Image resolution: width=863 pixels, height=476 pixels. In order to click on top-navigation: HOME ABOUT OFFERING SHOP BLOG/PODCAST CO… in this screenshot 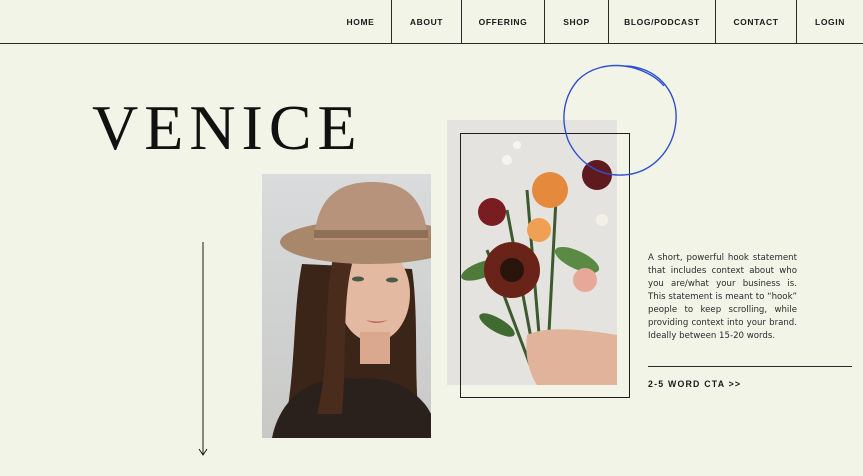, I will do `click(431, 22)`.